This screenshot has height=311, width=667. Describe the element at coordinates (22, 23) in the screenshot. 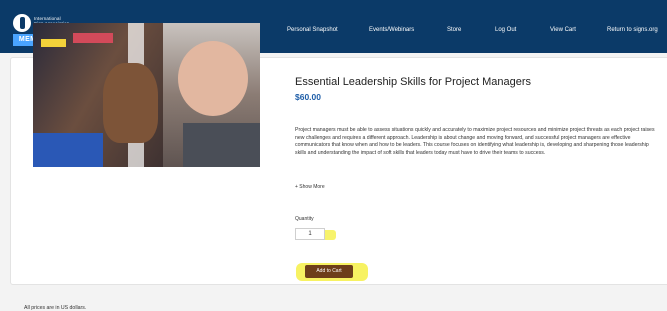

I see `isa-logo-icon` at that location.